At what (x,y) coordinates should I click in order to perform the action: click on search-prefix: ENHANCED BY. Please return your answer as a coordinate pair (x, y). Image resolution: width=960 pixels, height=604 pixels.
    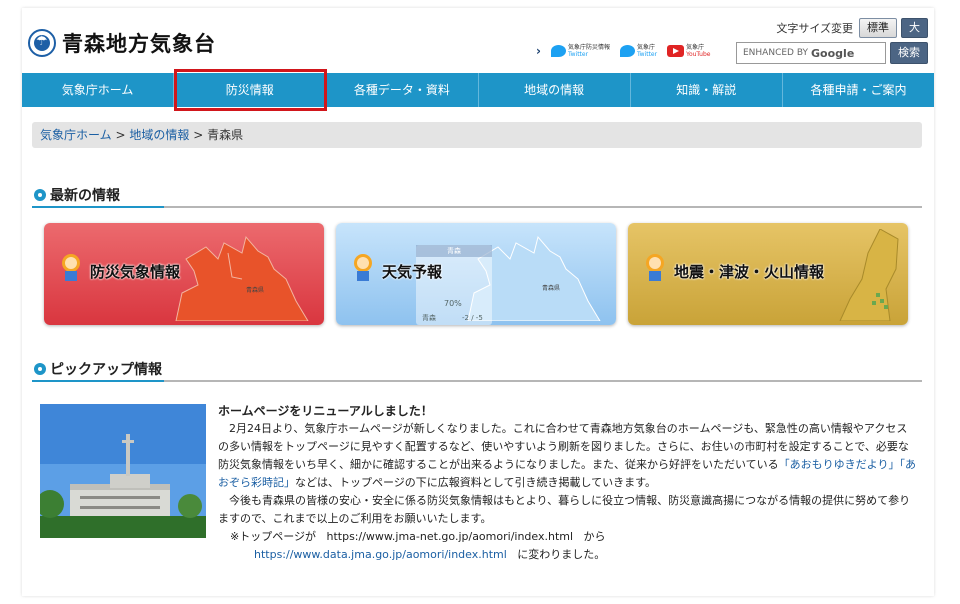
    Looking at the image, I should click on (776, 53).